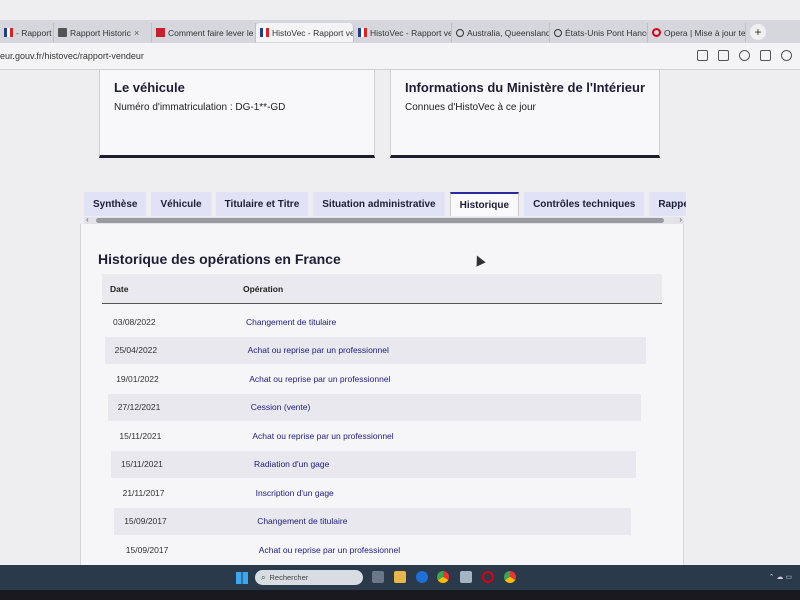 The height and width of the screenshot is (600, 800). I want to click on browser-tab: Comment faire lever le ga×, so click(204, 32).